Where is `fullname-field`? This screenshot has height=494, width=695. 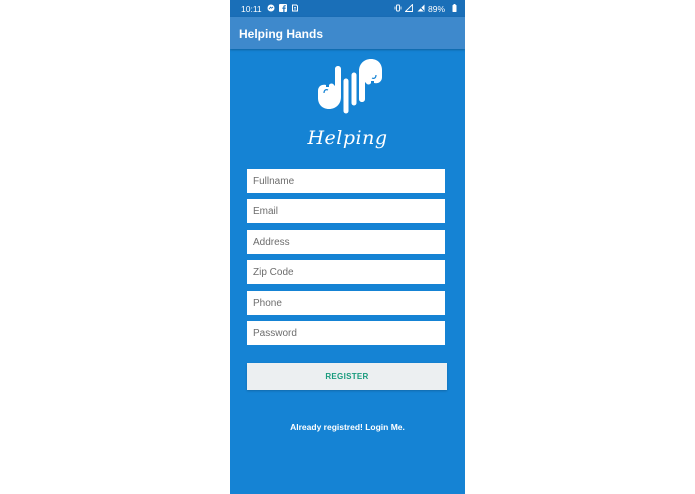
fullname-field is located at coordinates (346, 181).